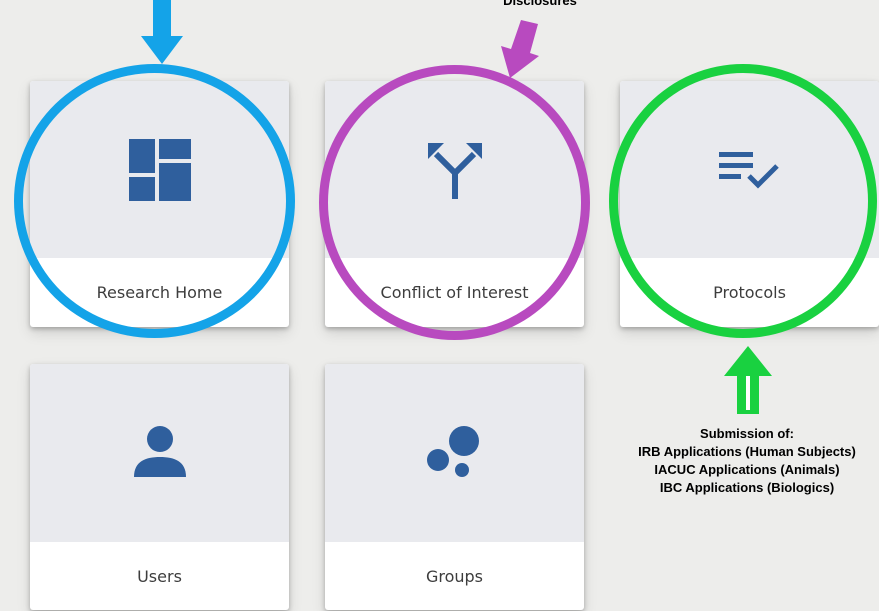 The image size is (879, 611). I want to click on tile-research-home: Research Home, so click(159, 204).